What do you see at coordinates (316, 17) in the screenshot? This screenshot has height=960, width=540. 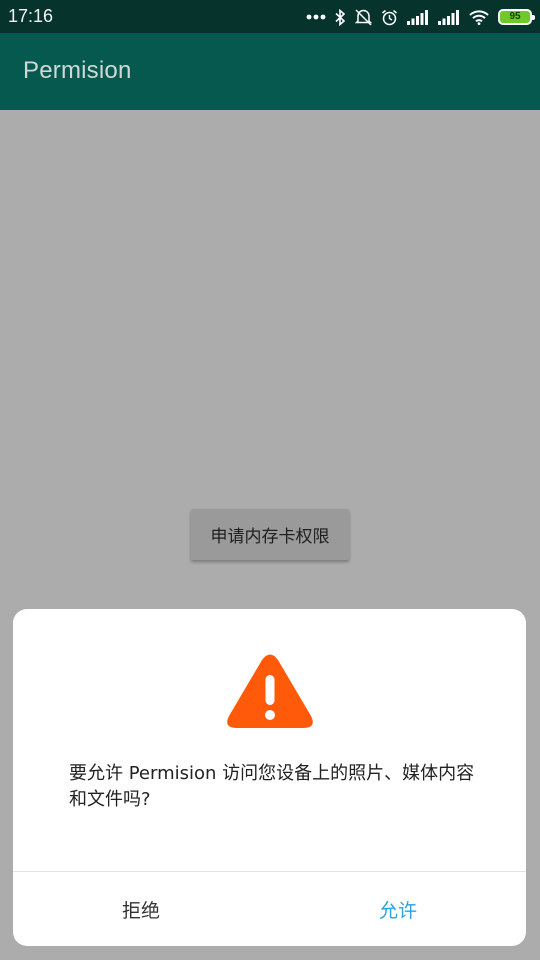 I see `more-dots-icon` at bounding box center [316, 17].